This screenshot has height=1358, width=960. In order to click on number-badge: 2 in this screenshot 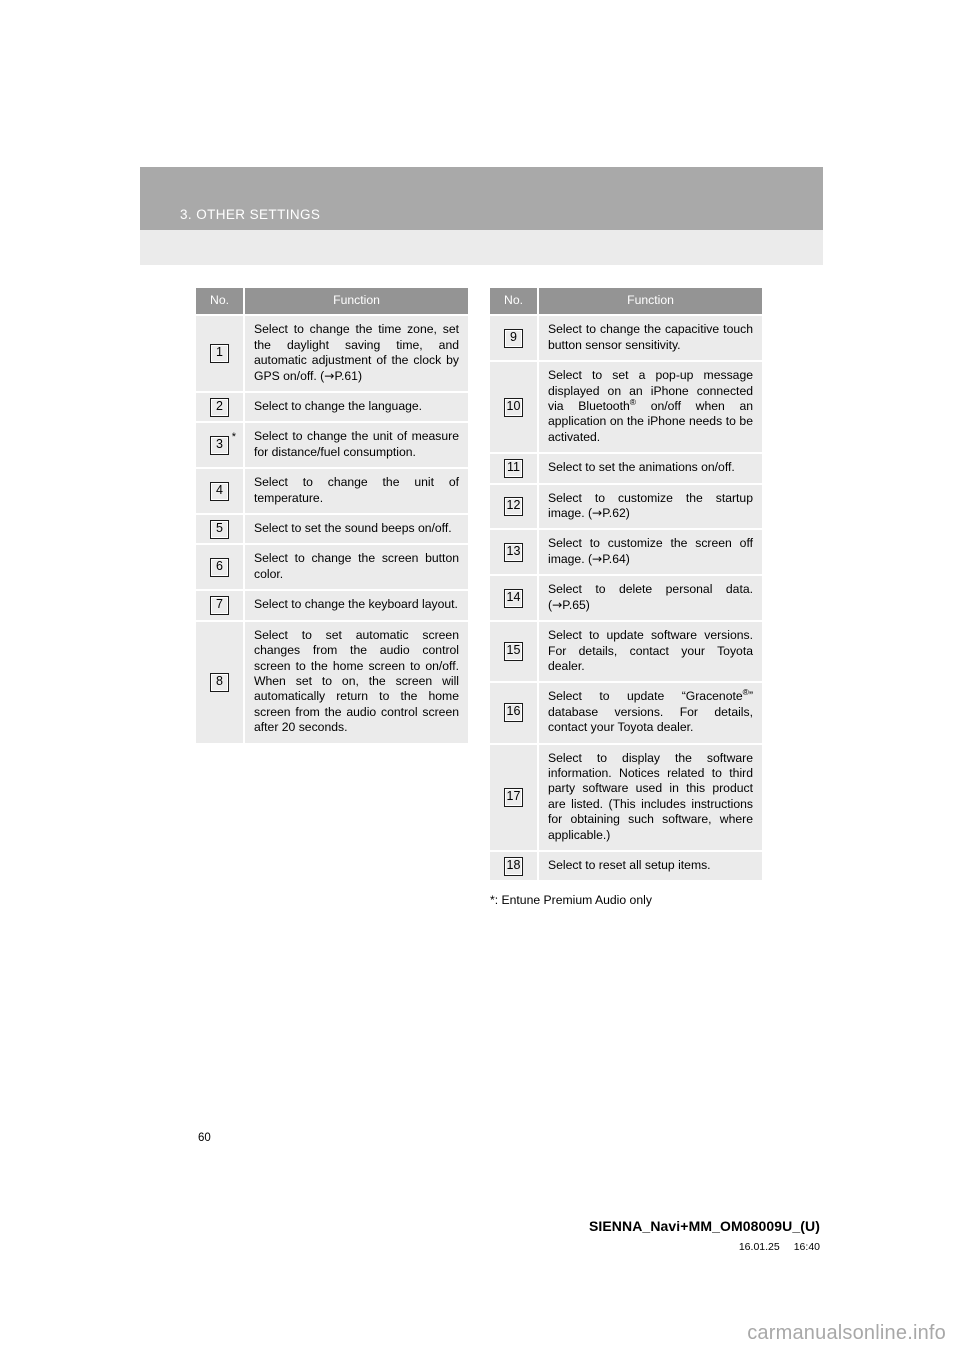, I will do `click(219, 407)`.